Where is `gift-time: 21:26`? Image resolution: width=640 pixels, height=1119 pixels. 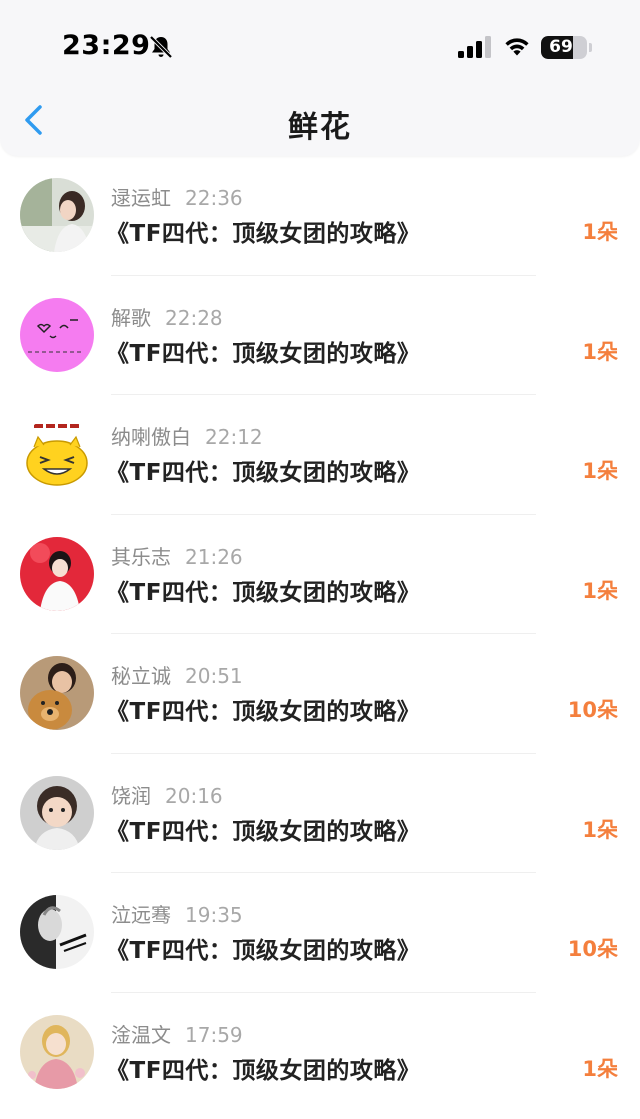
gift-time: 21:26 is located at coordinates (214, 556).